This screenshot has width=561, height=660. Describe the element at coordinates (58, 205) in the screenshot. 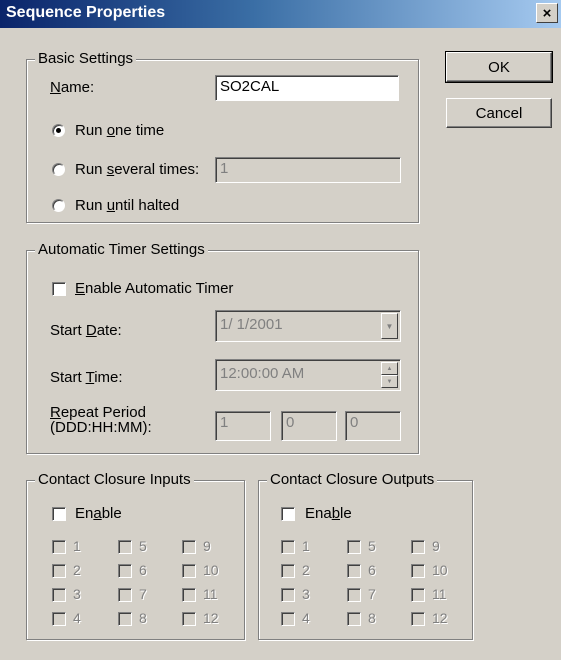

I see `run-until-halted-radio` at that location.